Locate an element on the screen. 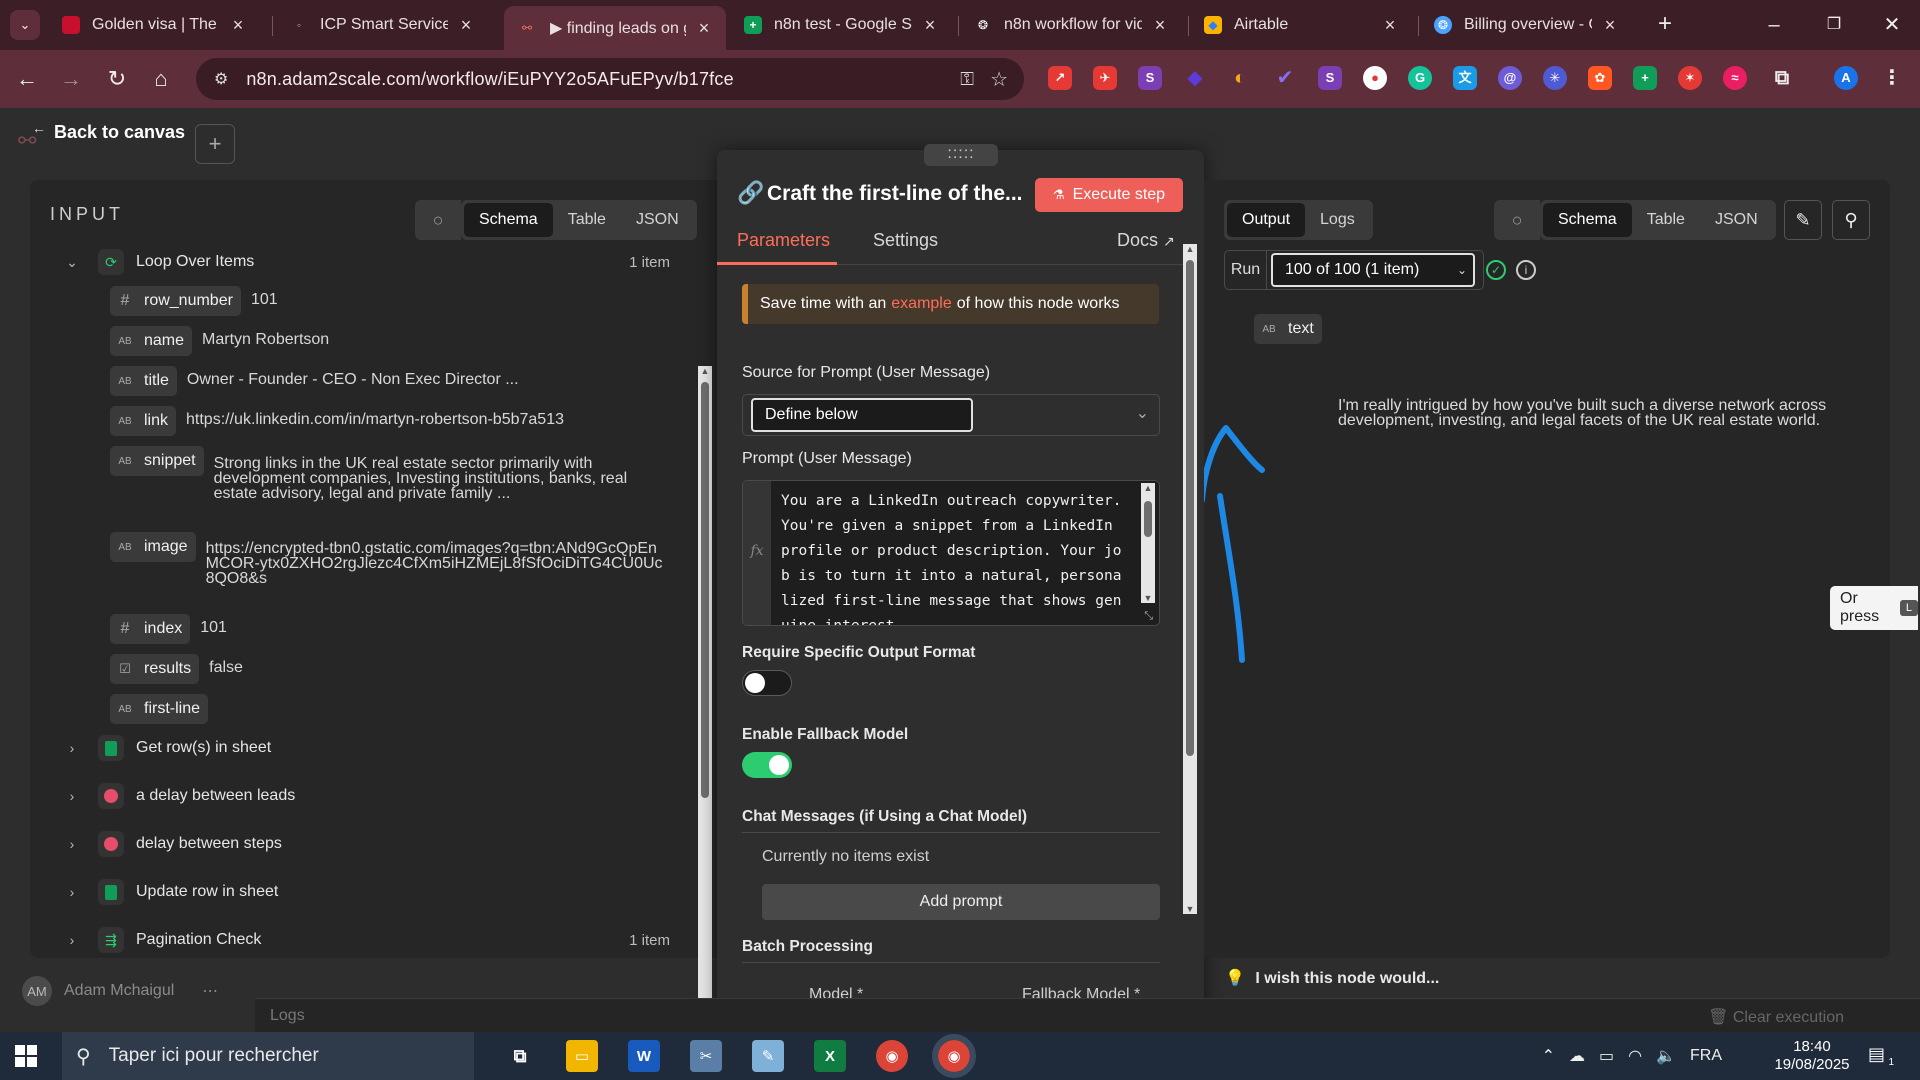  notifications-icon: ▤ 1 is located at coordinates (1881, 1056).